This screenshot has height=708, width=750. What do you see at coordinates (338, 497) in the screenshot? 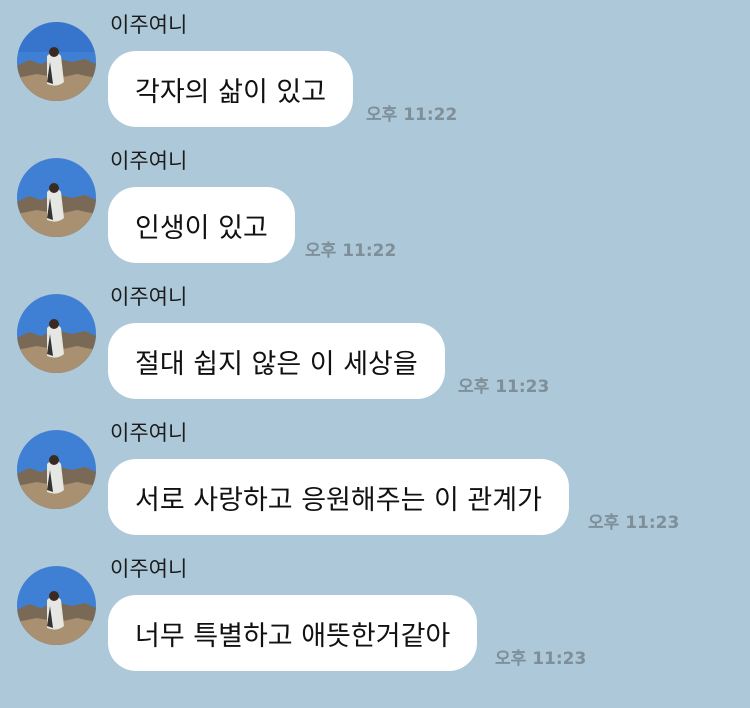
I see `message-bubble: 서로 사랑하고 응원해주는 이 관계가` at bounding box center [338, 497].